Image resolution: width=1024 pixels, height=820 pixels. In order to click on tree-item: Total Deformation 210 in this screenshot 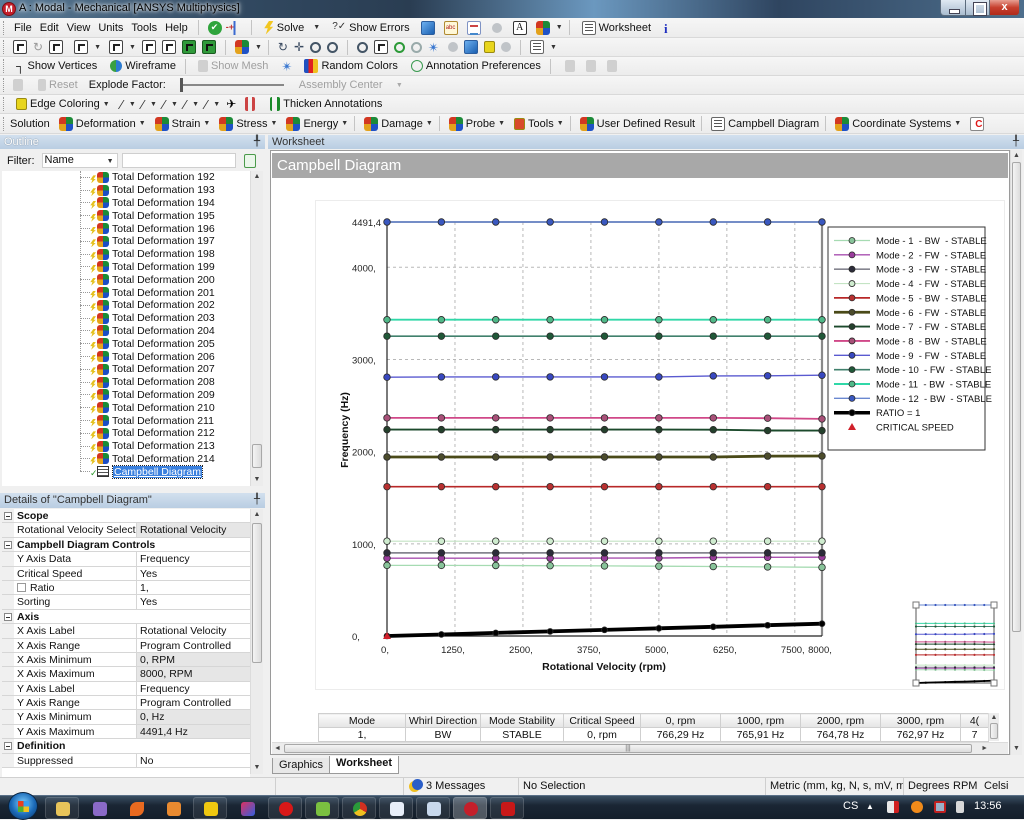, I will do `click(147, 407)`.